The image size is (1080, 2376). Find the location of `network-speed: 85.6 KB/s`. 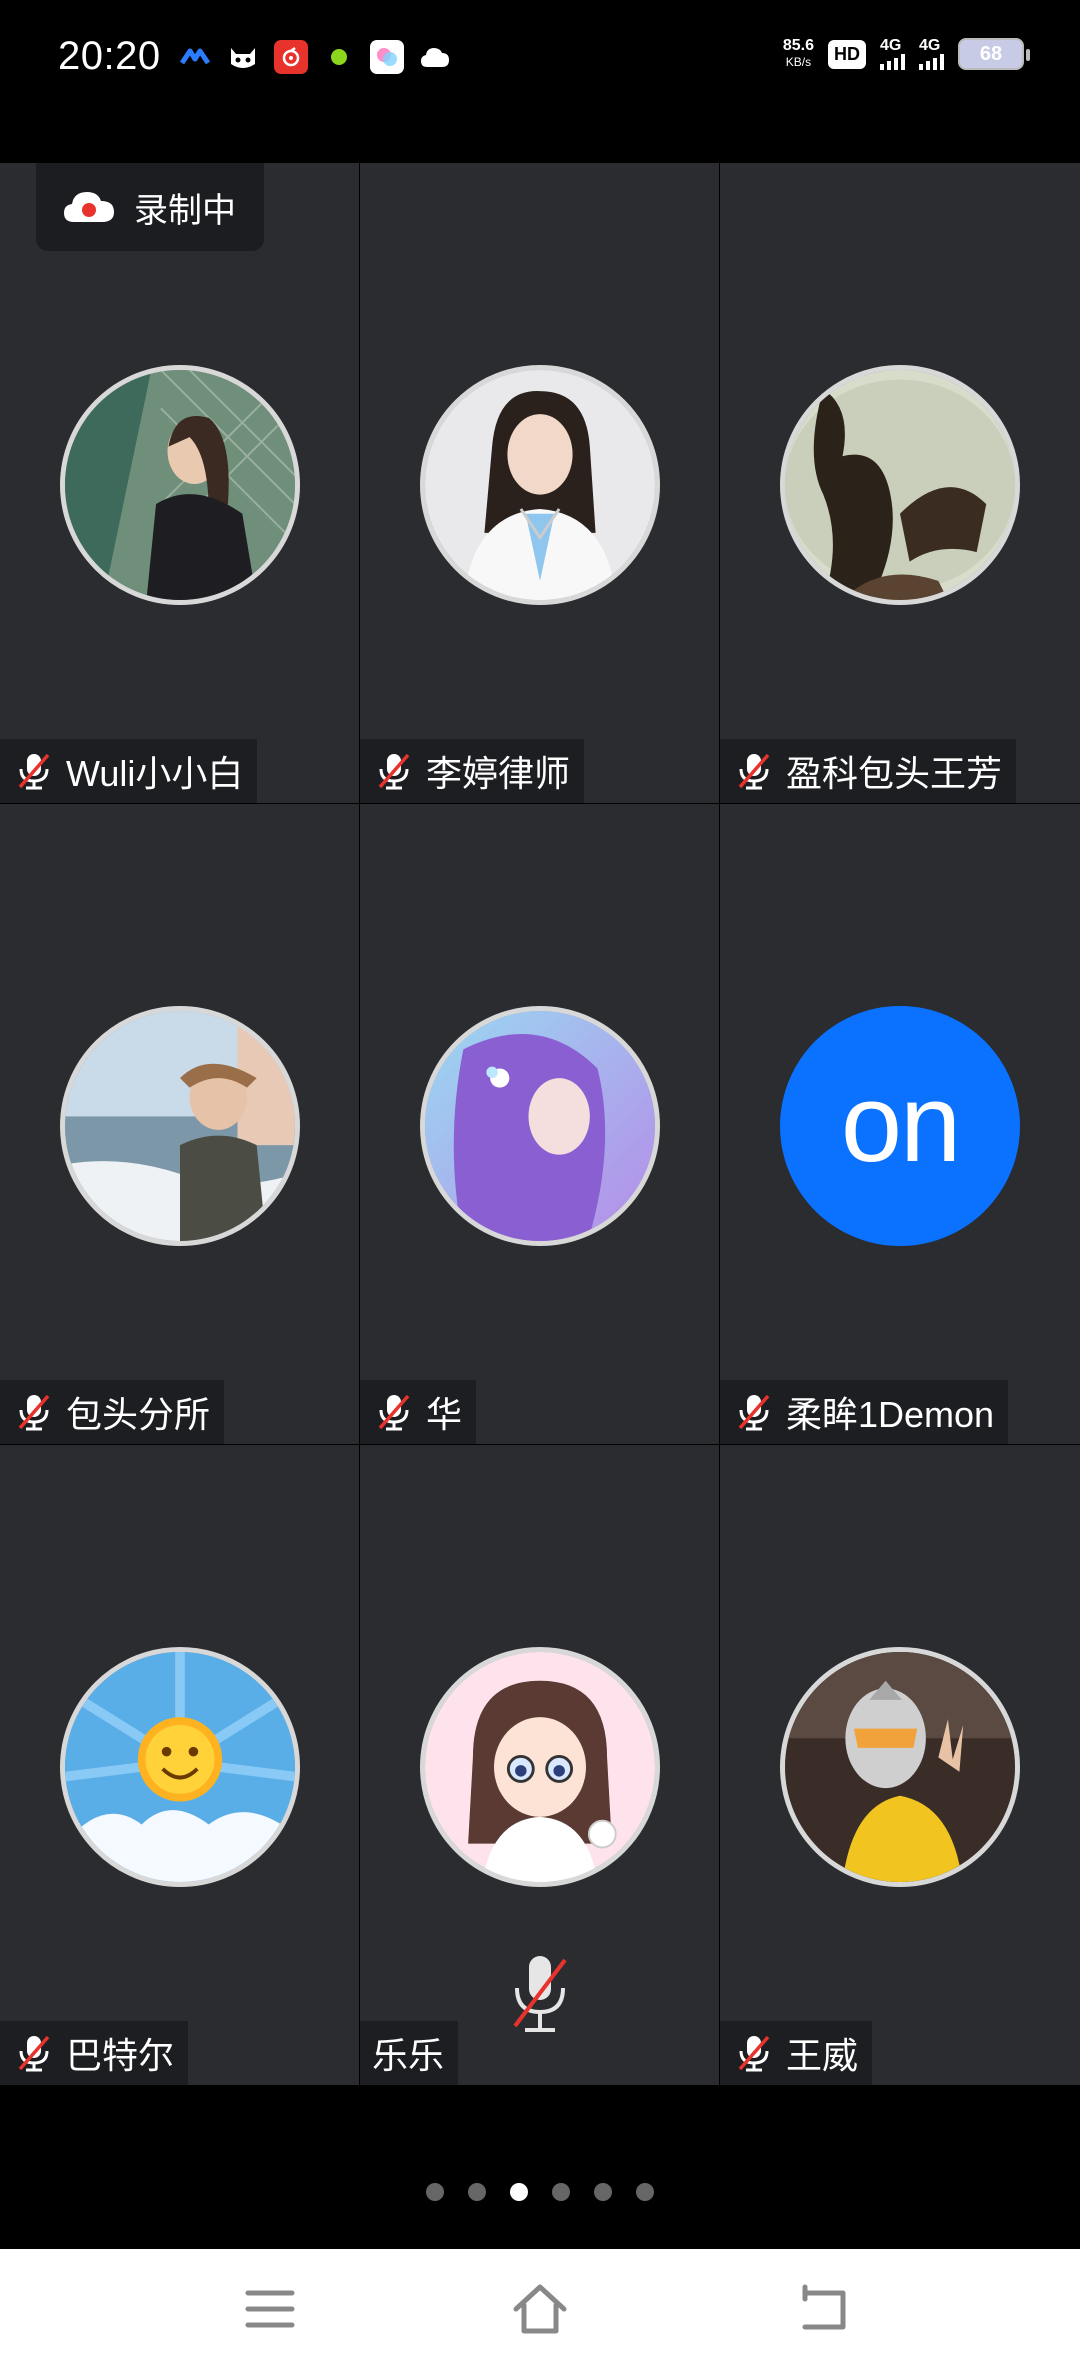

network-speed: 85.6 KB/s is located at coordinates (798, 54).